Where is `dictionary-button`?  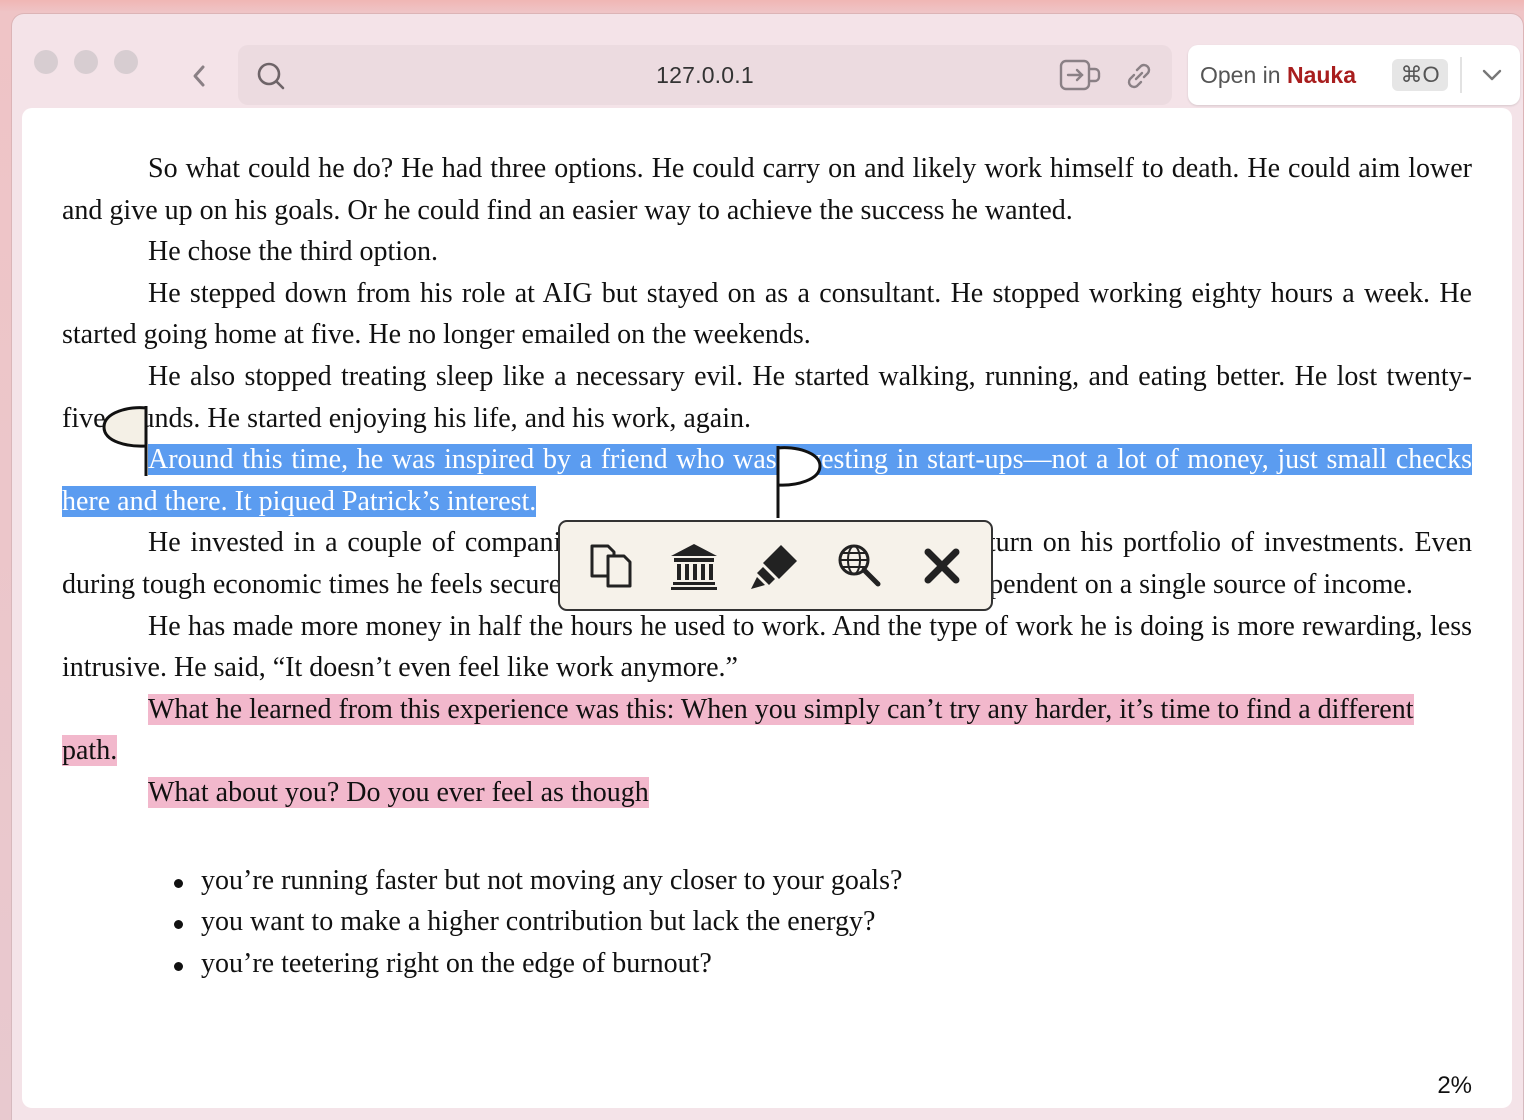
dictionary-button is located at coordinates (694, 566).